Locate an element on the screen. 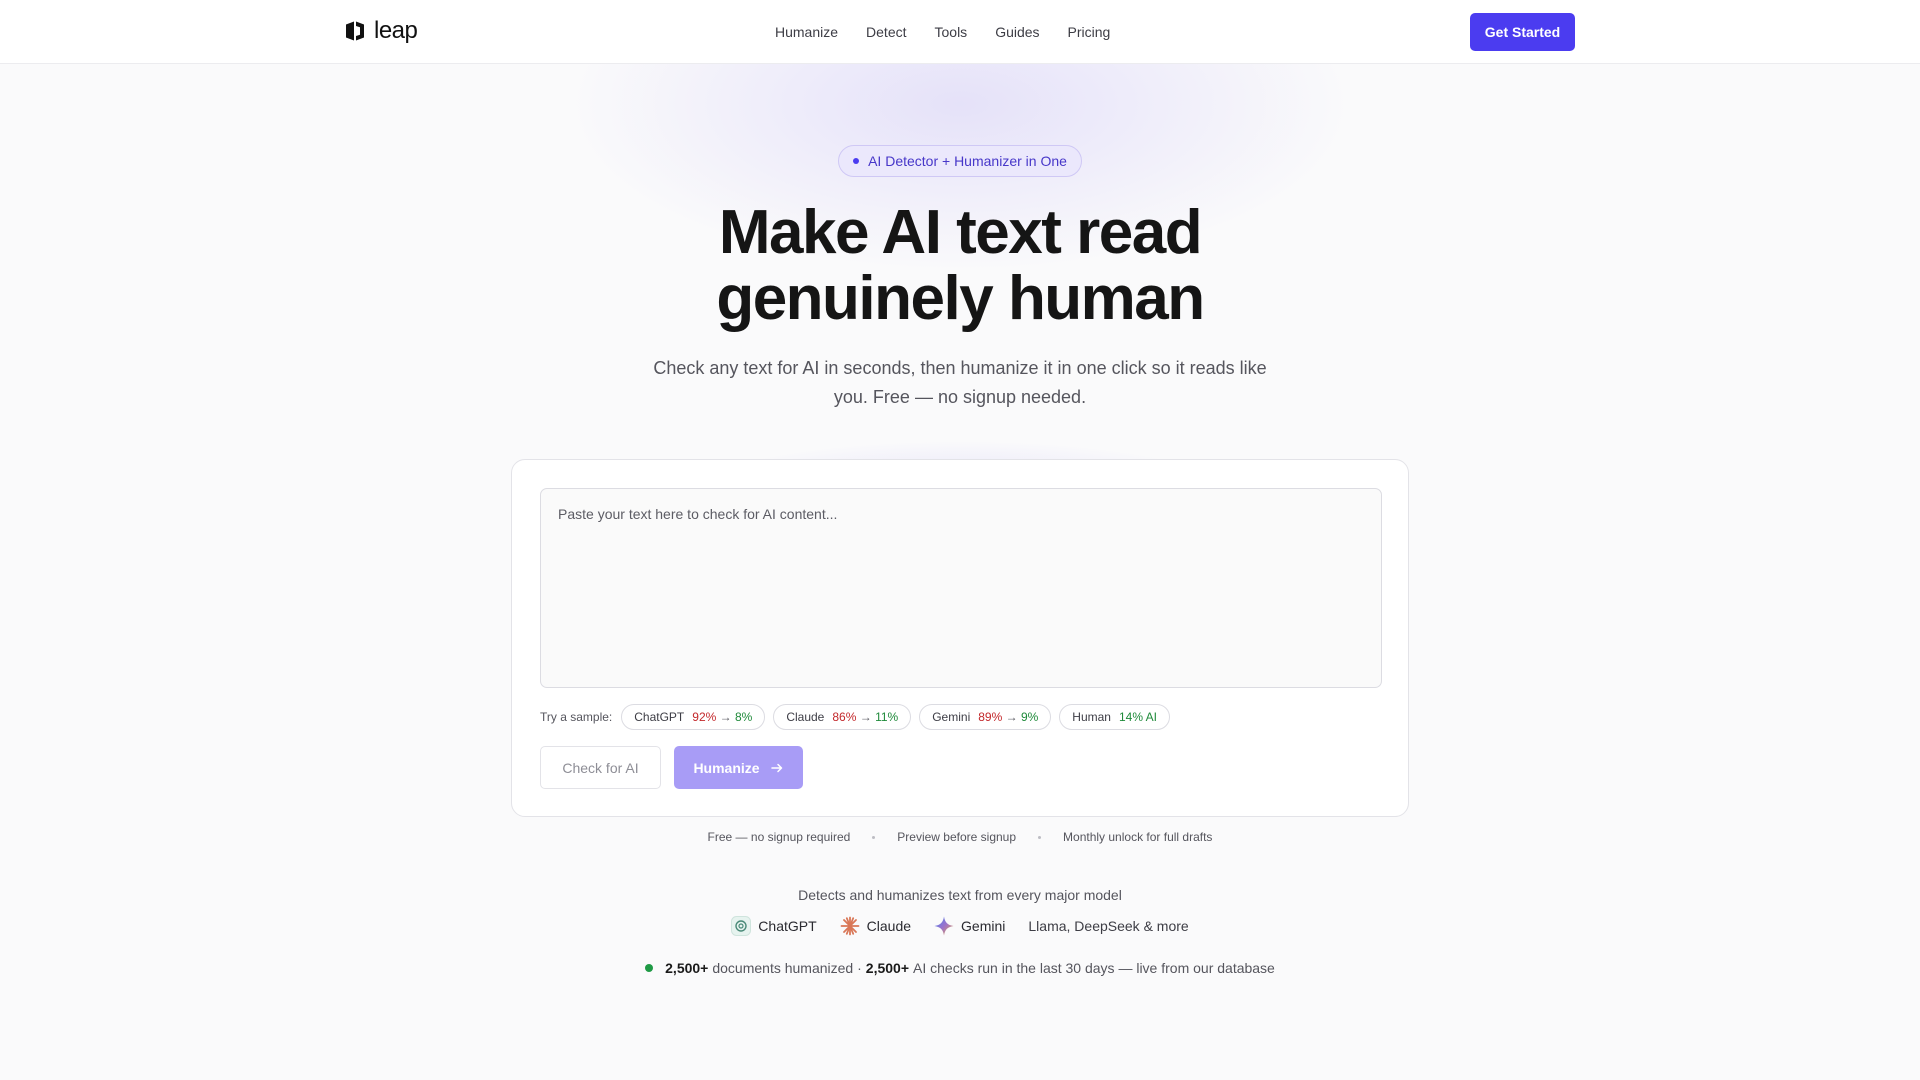  hero-badge: AI Detector + Humanizer in One is located at coordinates (960, 161).